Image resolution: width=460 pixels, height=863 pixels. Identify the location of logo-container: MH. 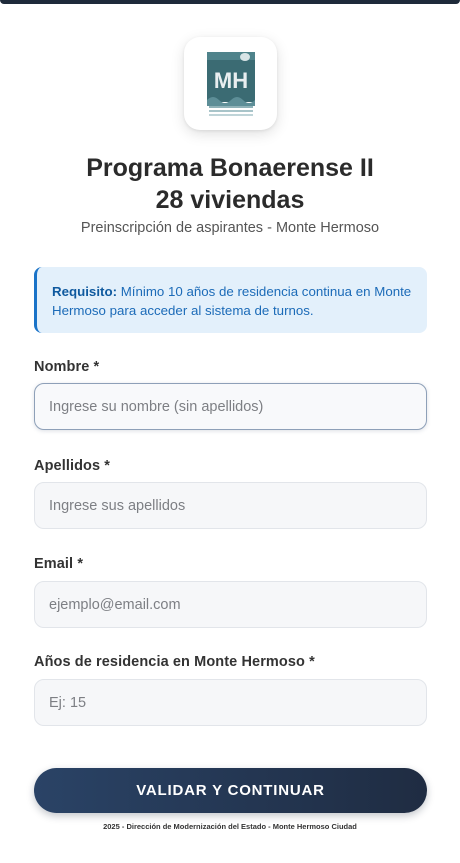
(230, 83).